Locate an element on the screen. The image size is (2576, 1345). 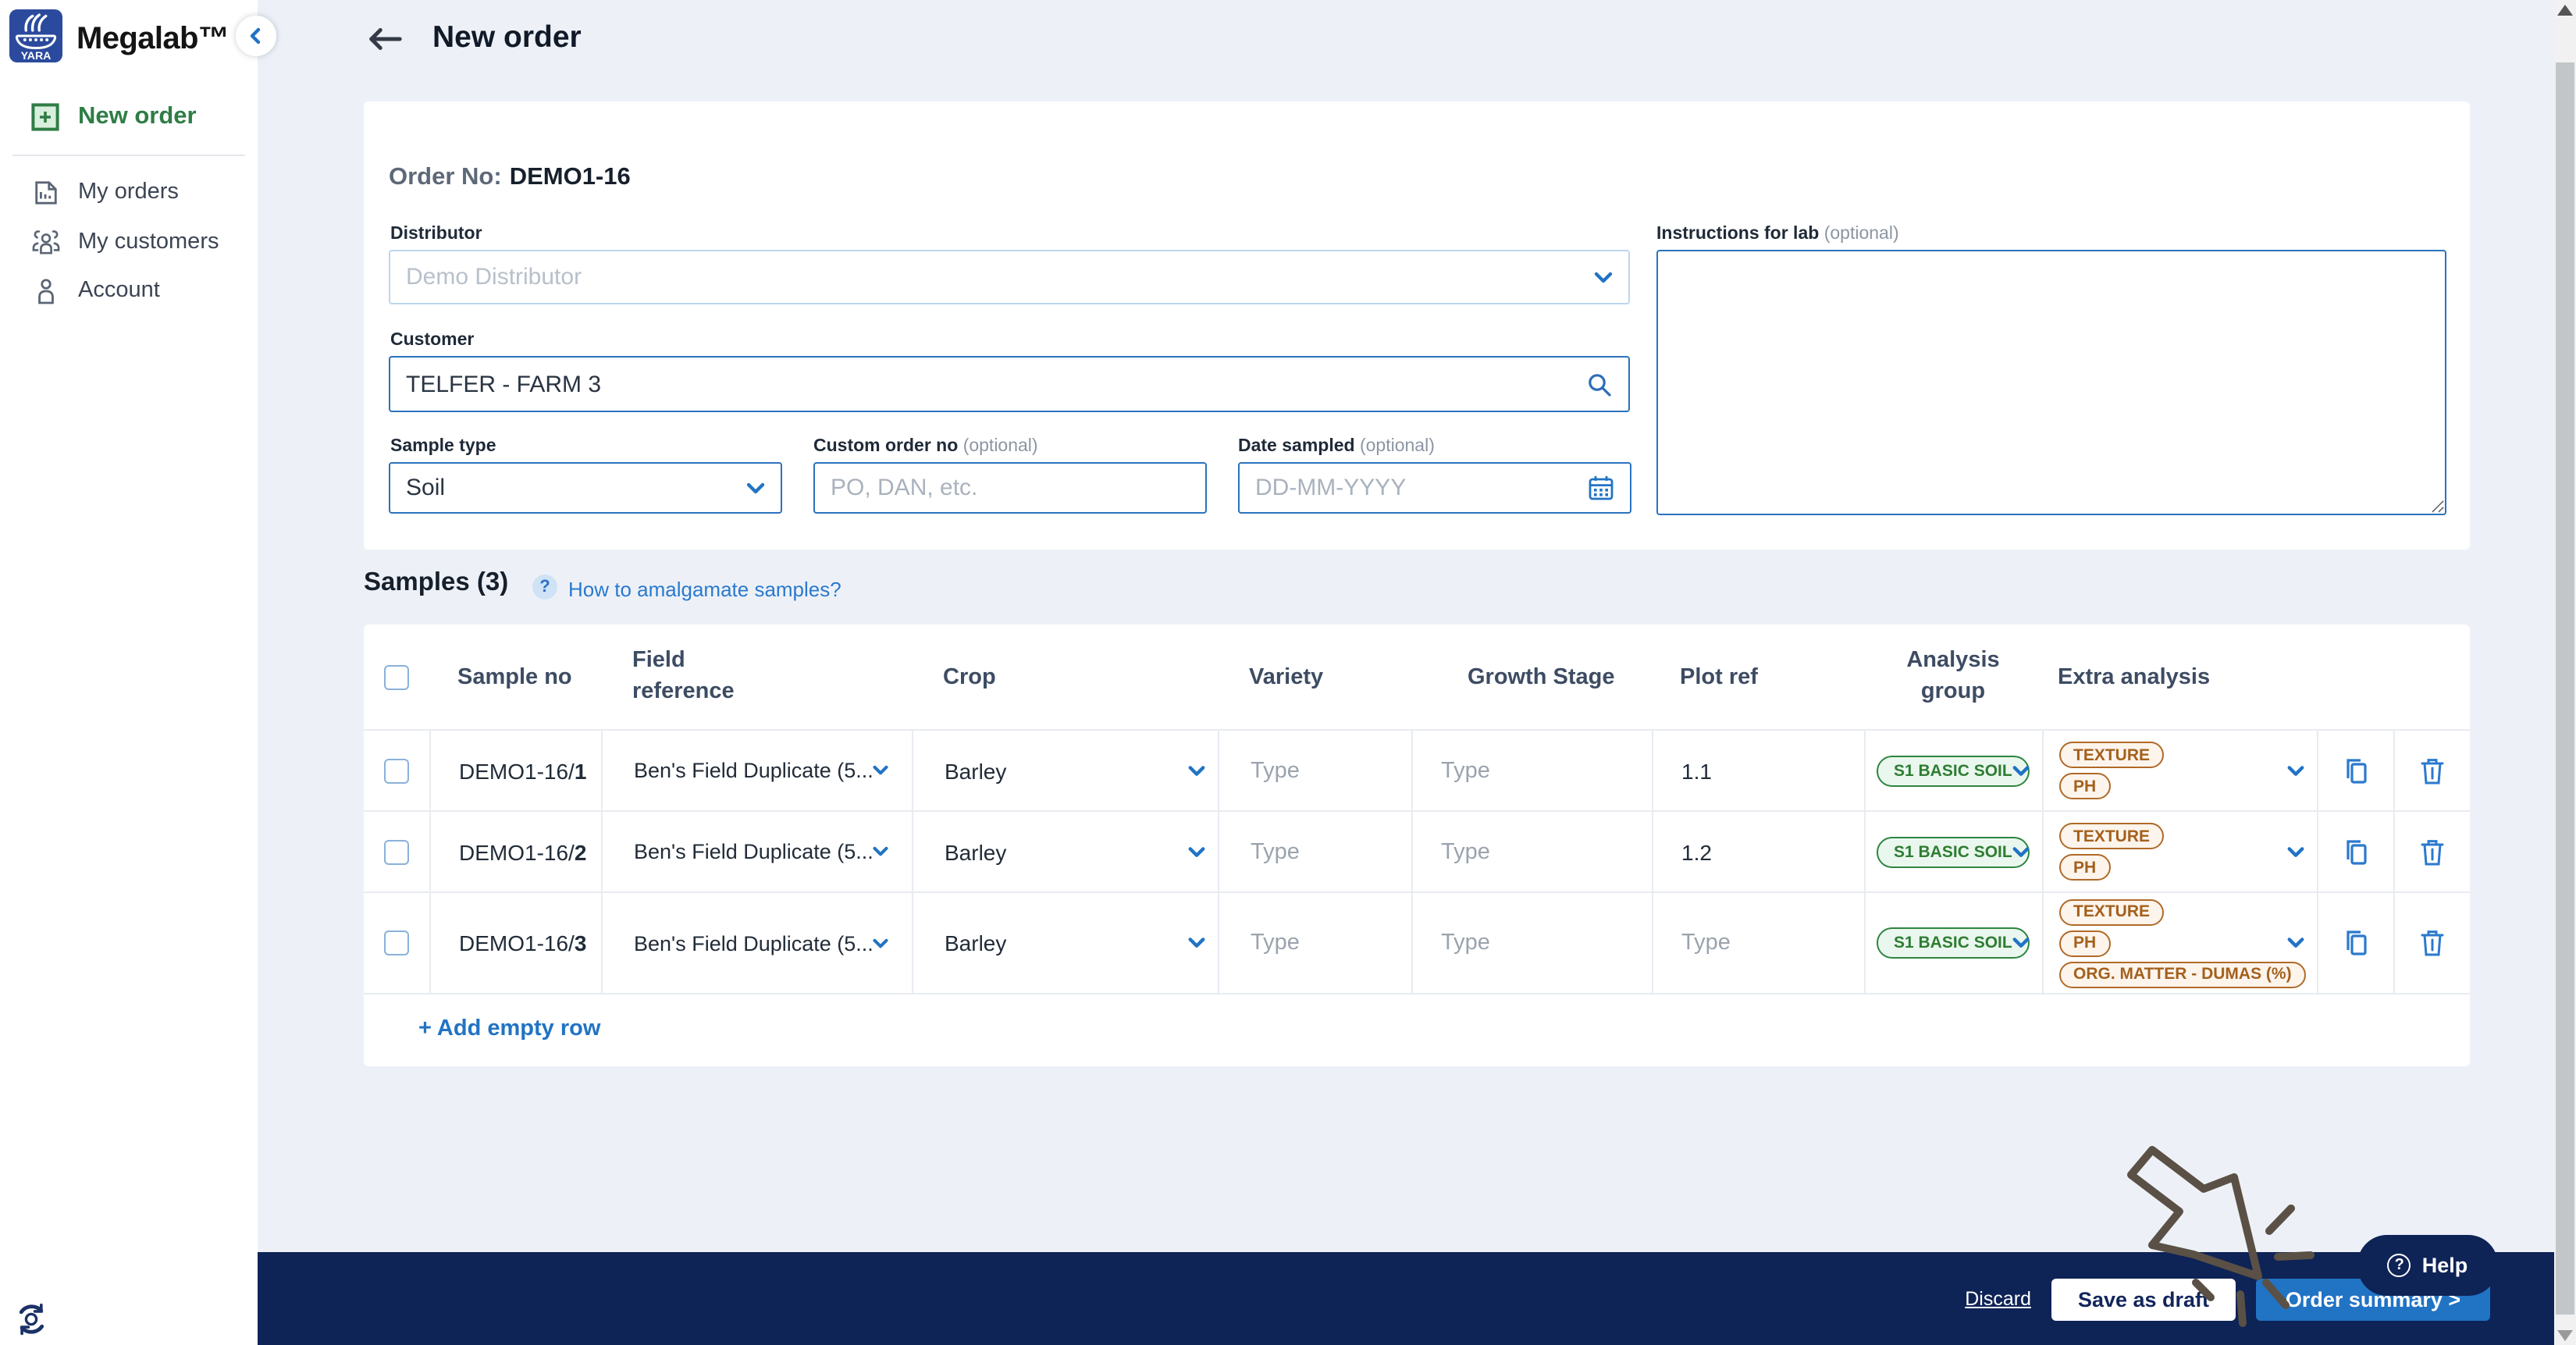
distributor-select: Demo Distributor is located at coordinates (1009, 277).